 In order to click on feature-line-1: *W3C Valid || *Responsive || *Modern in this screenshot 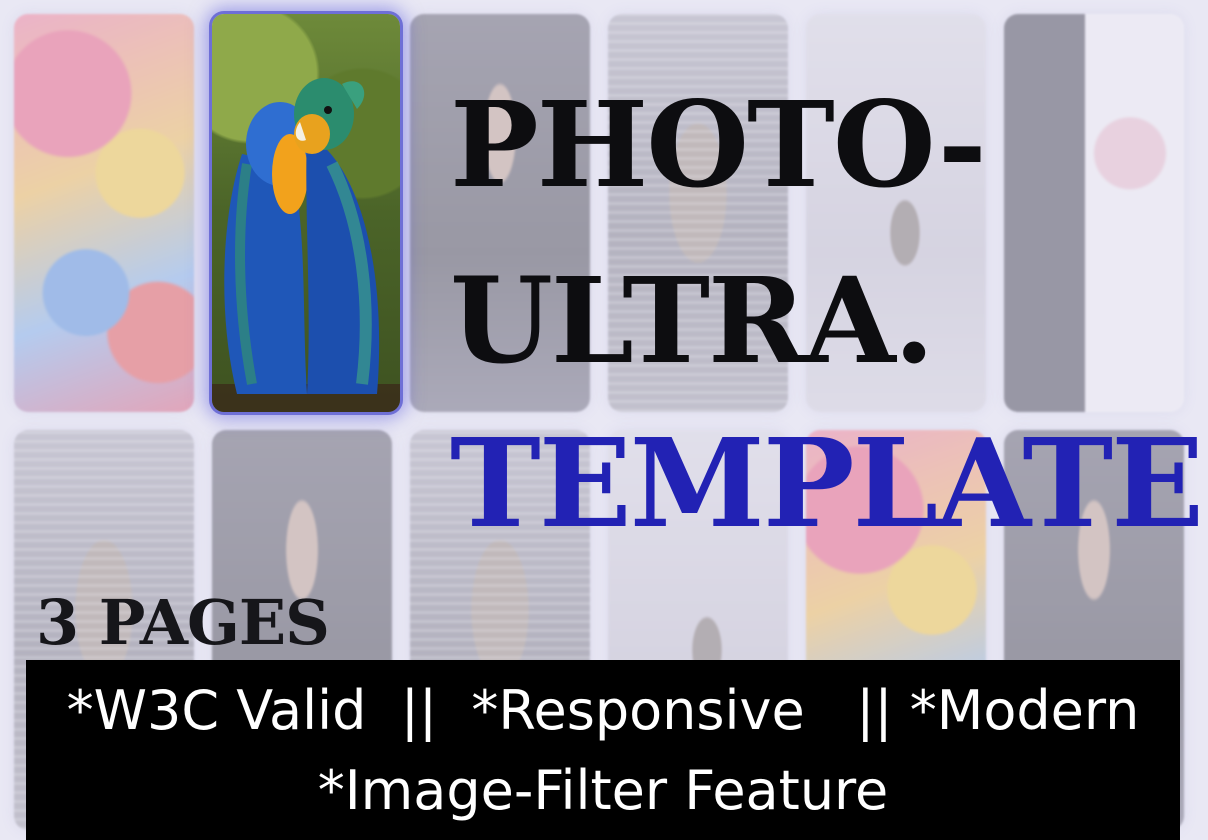, I will do `click(603, 710)`.